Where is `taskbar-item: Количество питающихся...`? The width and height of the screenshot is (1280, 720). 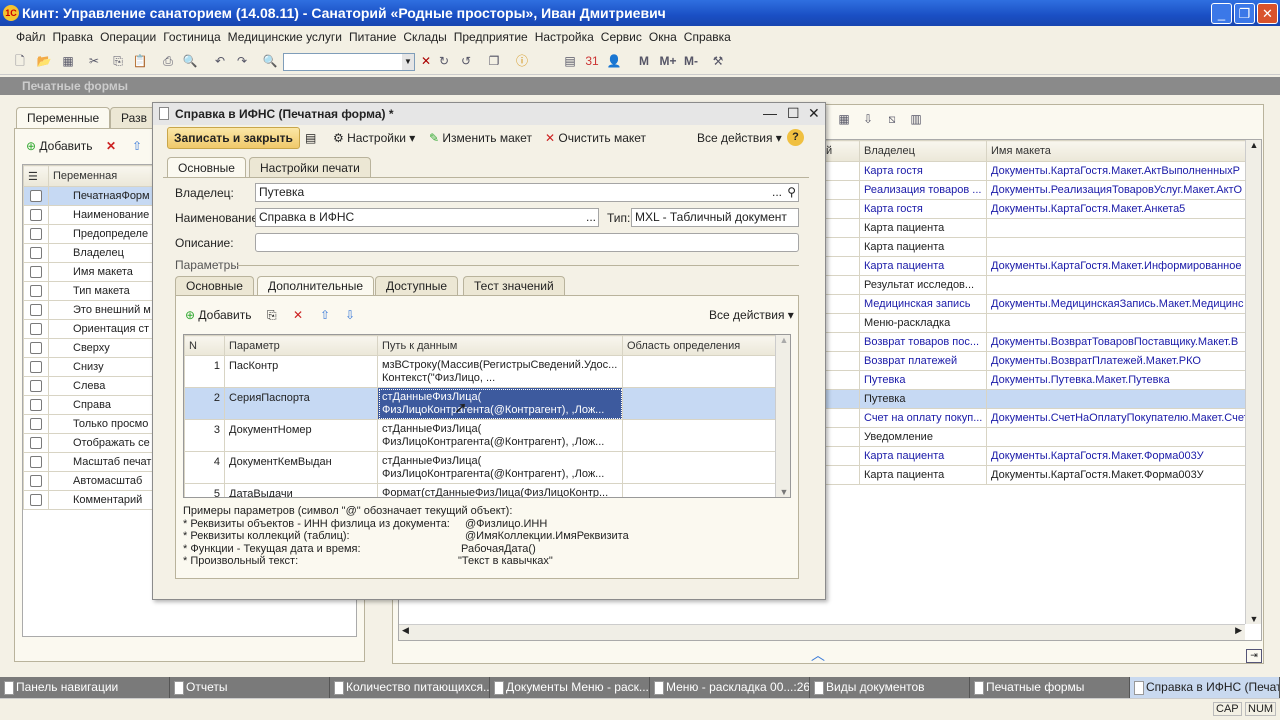
taskbar-item: Количество питающихся... is located at coordinates (410, 687).